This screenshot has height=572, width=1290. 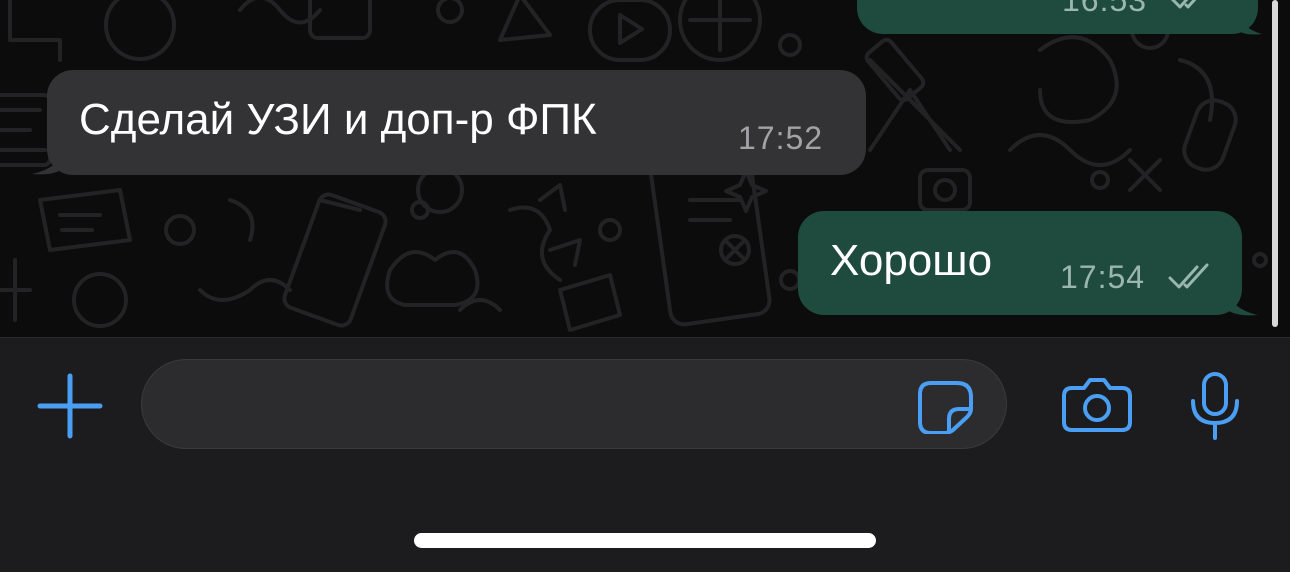 What do you see at coordinates (1097, 405) in the screenshot?
I see `camera-icon` at bounding box center [1097, 405].